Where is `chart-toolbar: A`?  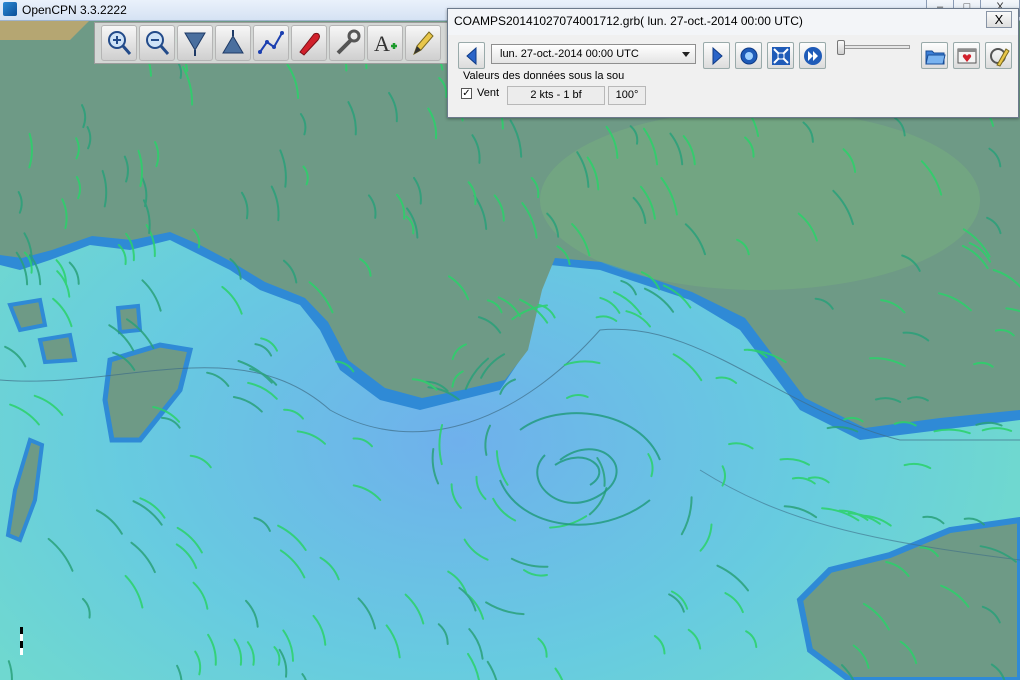 chart-toolbar: A is located at coordinates (271, 43).